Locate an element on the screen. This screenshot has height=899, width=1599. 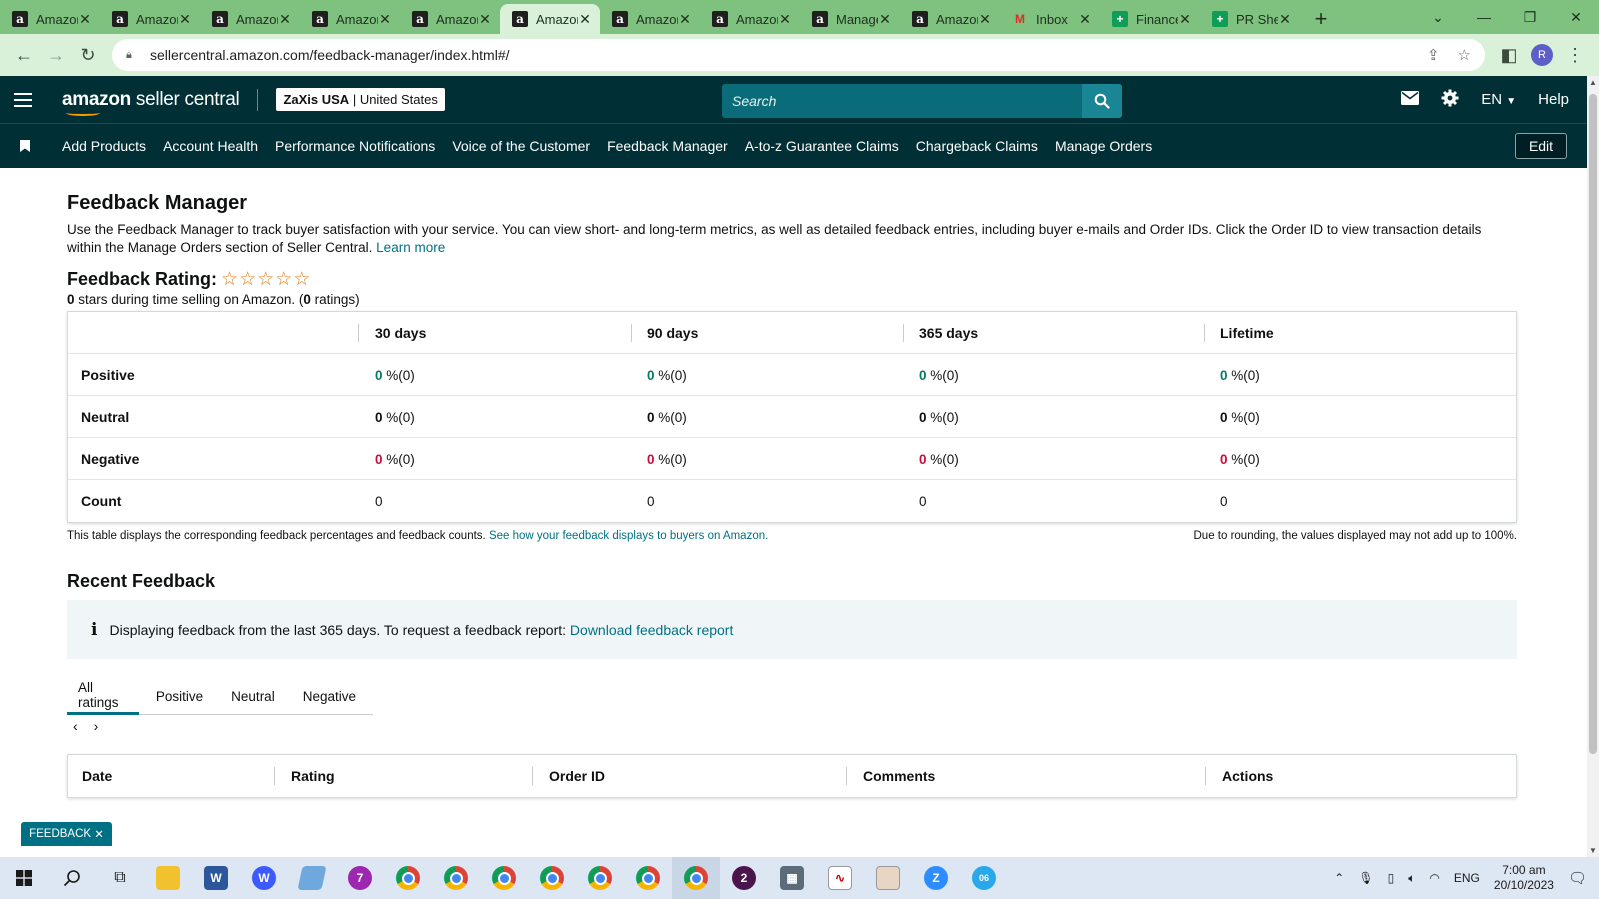
minimize-icon: — is located at coordinates (1484, 17).